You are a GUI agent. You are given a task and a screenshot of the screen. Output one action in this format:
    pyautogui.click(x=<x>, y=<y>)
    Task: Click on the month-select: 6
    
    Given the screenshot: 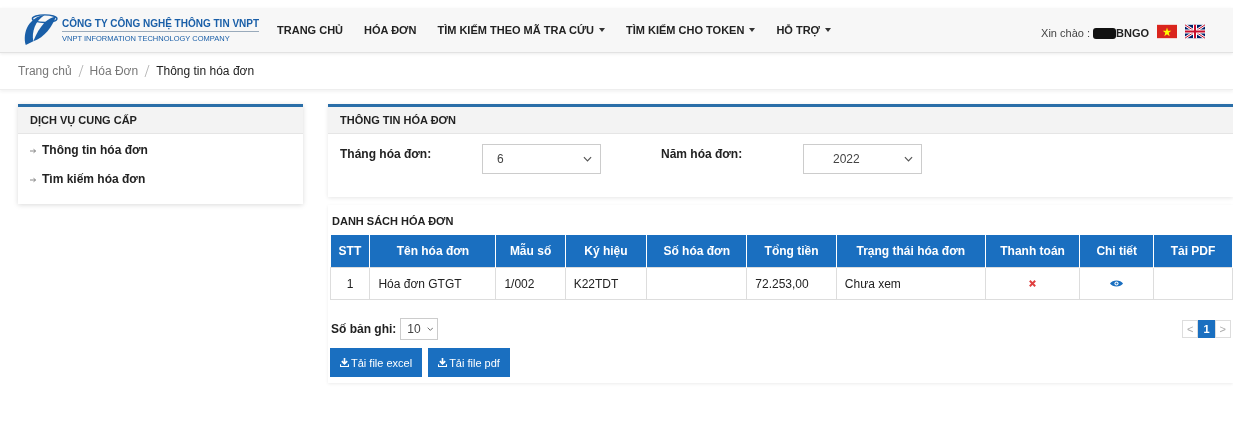 What is the action you would take?
    pyautogui.click(x=541, y=159)
    